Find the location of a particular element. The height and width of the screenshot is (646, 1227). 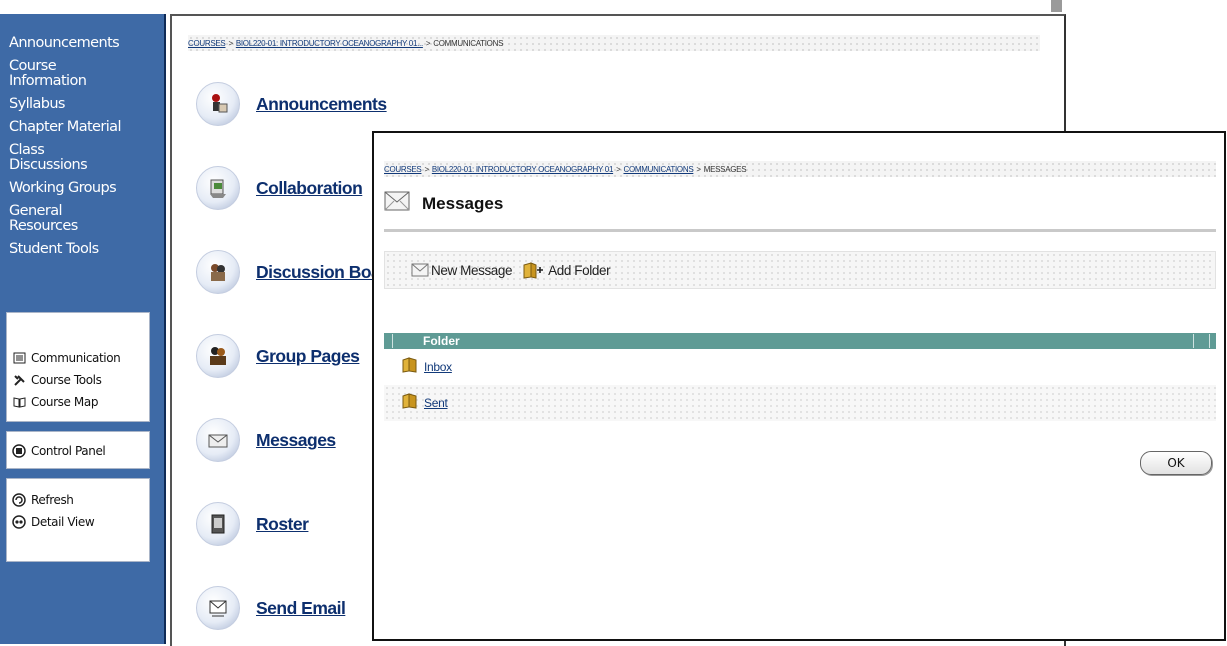

course-map-tool: Course Map is located at coordinates (78, 402).